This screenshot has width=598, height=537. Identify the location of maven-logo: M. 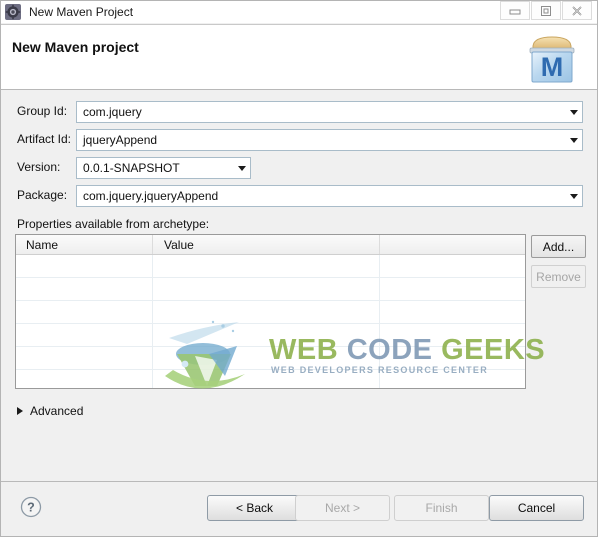
(552, 58).